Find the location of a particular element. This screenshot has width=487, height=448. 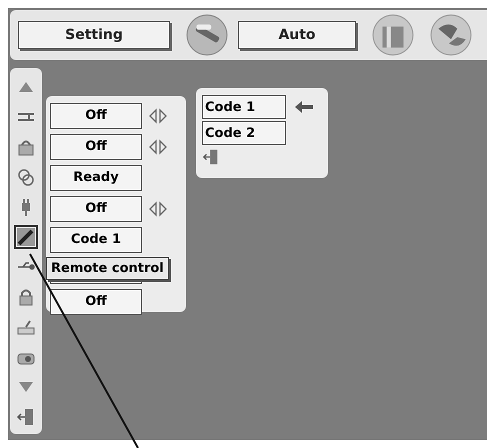

option-item: Code 1 is located at coordinates (244, 107).